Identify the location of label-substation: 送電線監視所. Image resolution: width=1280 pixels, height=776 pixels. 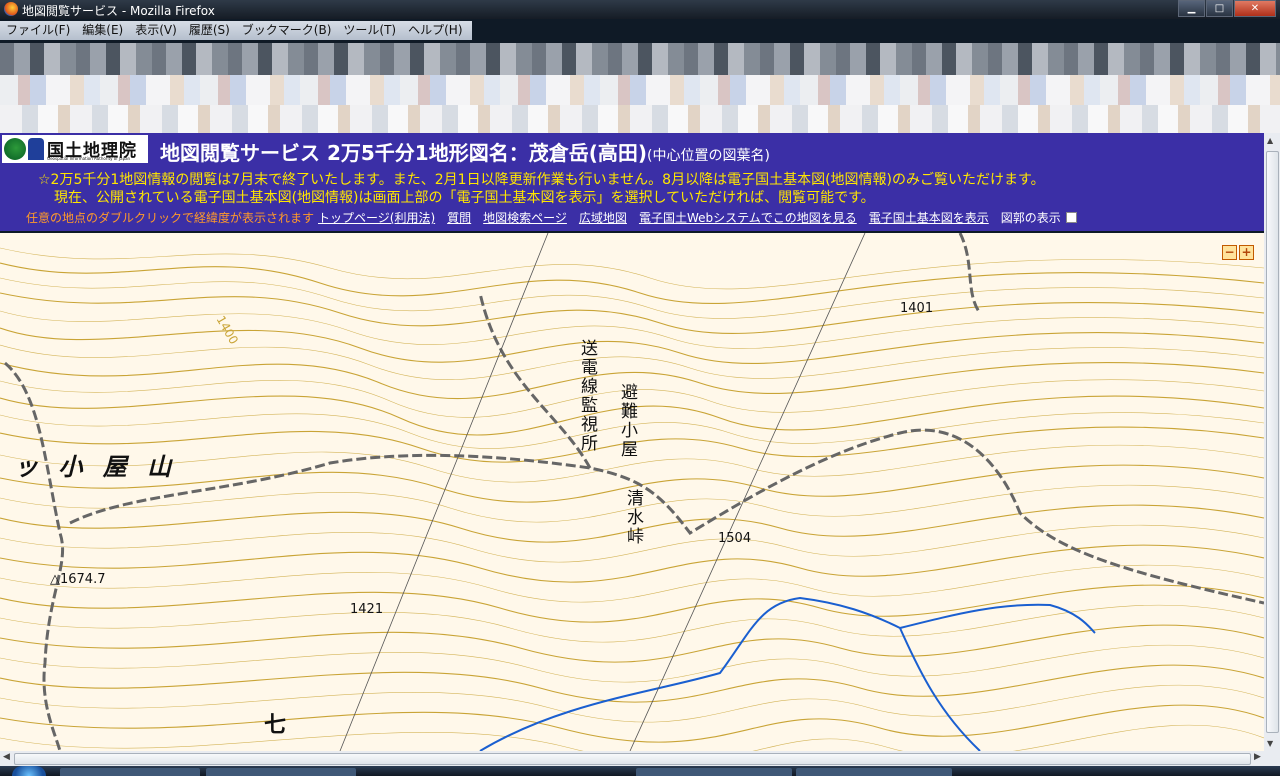
(587, 396).